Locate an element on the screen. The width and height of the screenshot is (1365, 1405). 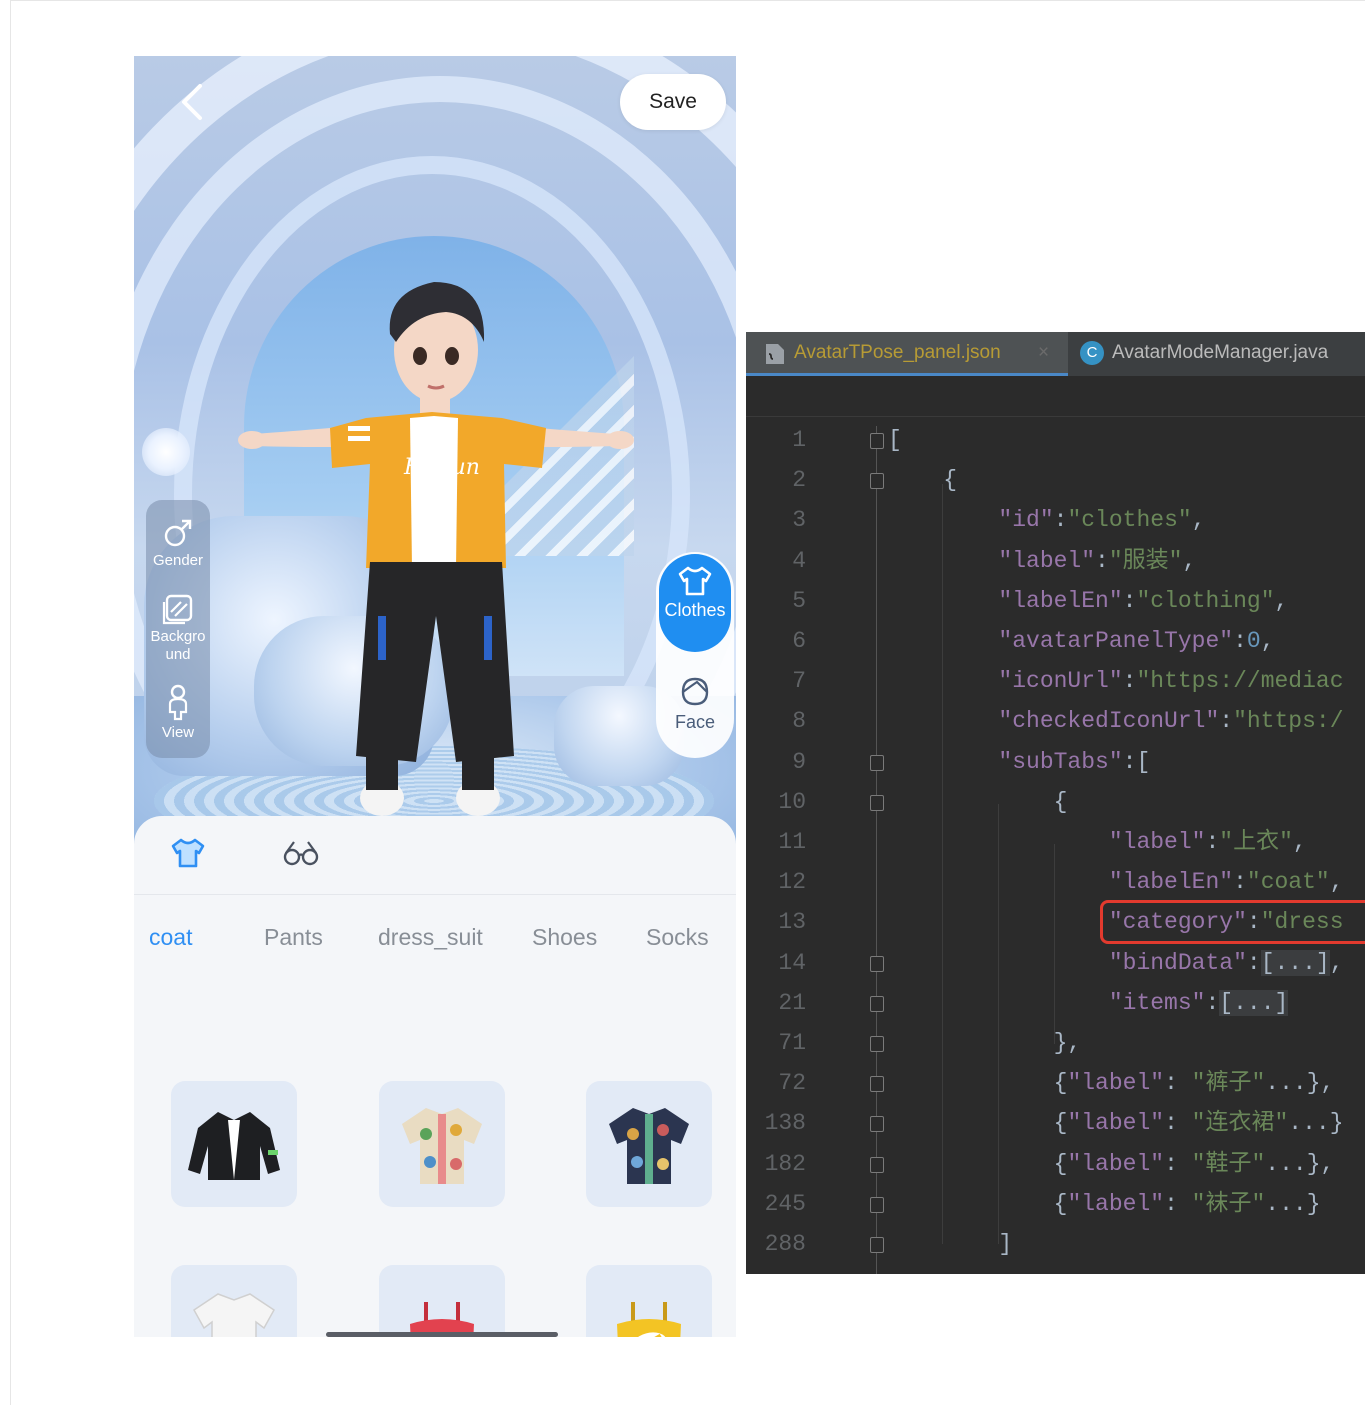
tab-clothes-label: Clothes is located at coordinates (695, 610).